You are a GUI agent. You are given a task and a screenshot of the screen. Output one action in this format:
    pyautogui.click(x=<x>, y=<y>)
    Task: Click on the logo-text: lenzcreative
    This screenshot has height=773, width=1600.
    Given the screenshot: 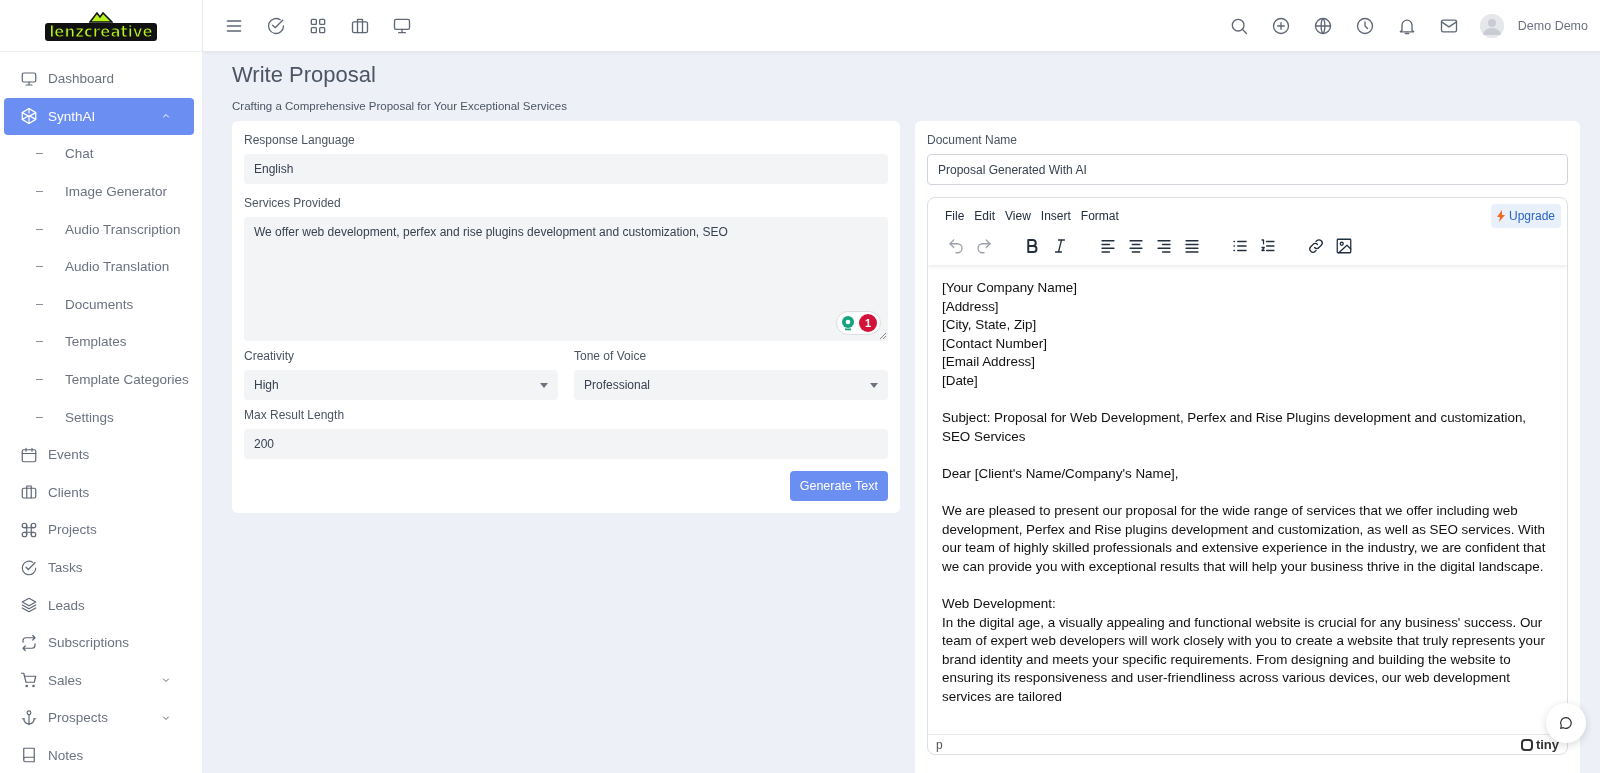 What is the action you would take?
    pyautogui.click(x=101, y=31)
    